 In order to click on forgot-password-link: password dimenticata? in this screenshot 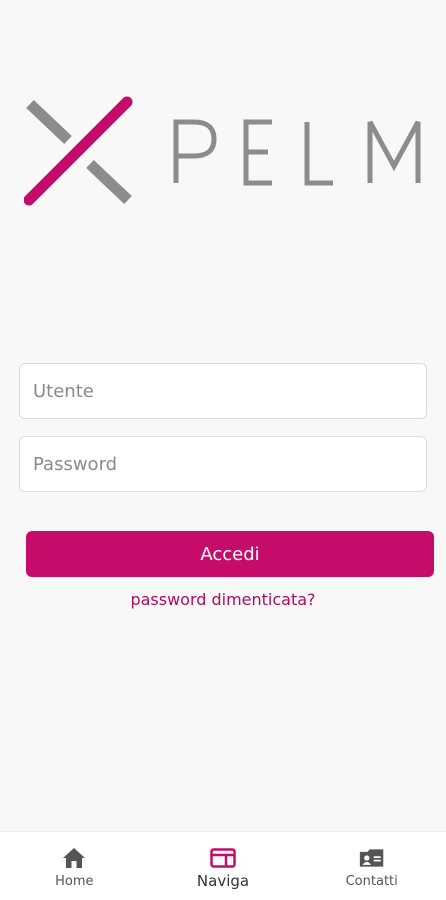, I will do `click(223, 599)`.